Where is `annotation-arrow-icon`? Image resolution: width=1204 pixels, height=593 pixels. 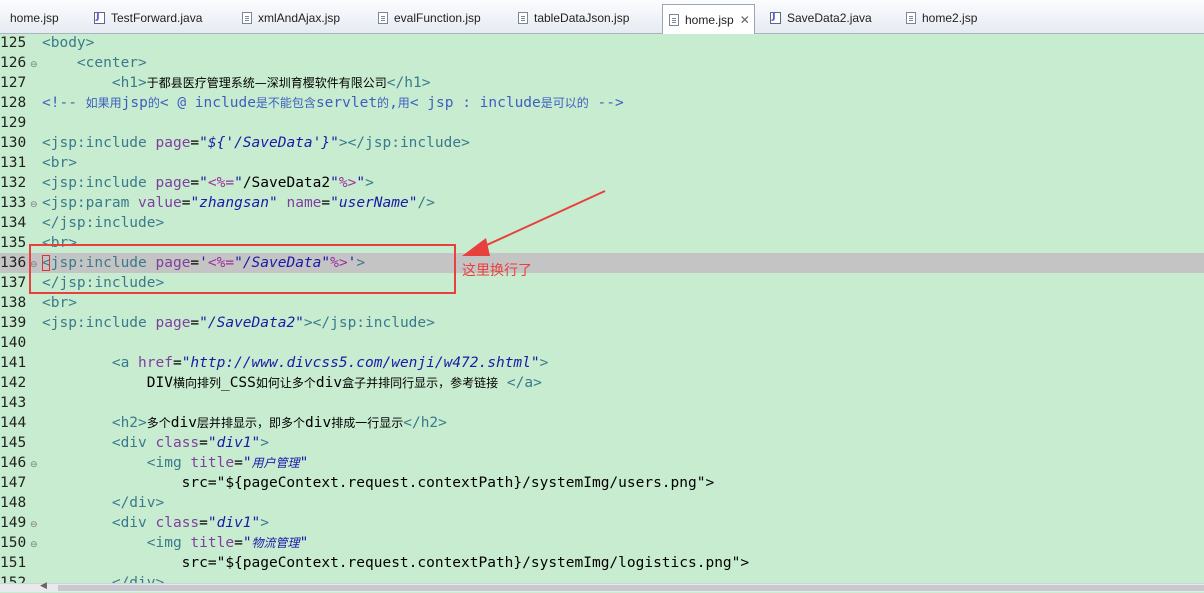 annotation-arrow-icon is located at coordinates (534, 223).